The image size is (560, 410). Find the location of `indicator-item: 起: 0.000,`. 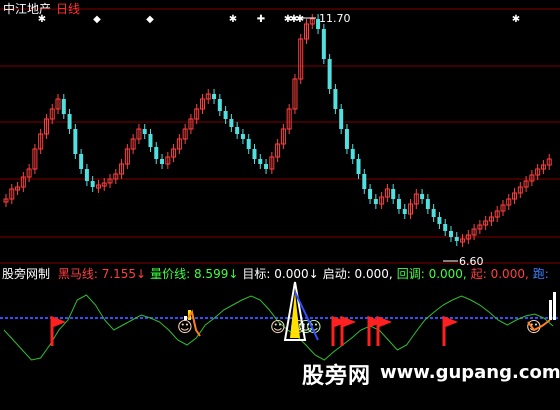

indicator-item: 起: 0.000, is located at coordinates (499, 274).